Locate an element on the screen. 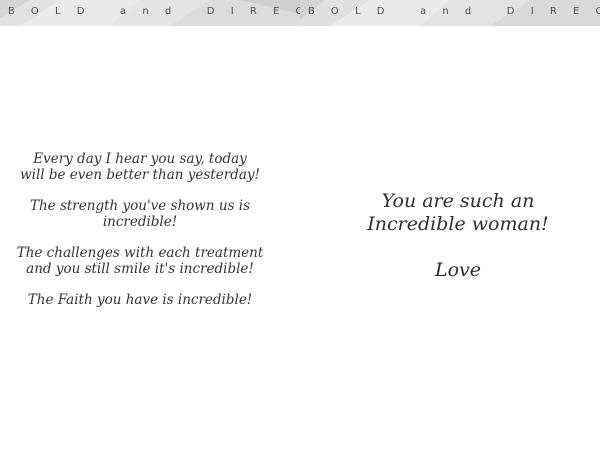 The image size is (600, 450). message-line: Incredible woman! is located at coordinates (458, 224).